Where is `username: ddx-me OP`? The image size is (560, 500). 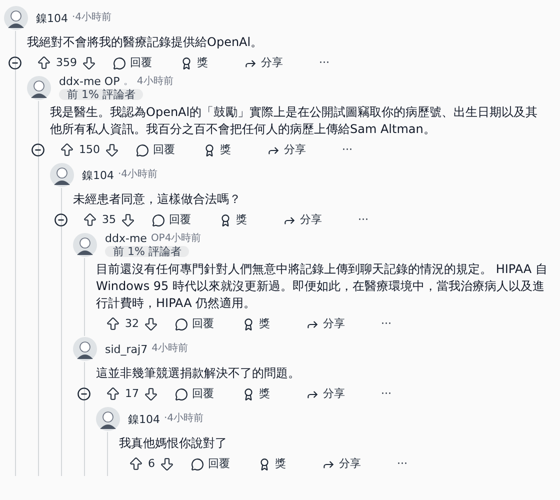 username: ddx-me OP is located at coordinates (89, 81).